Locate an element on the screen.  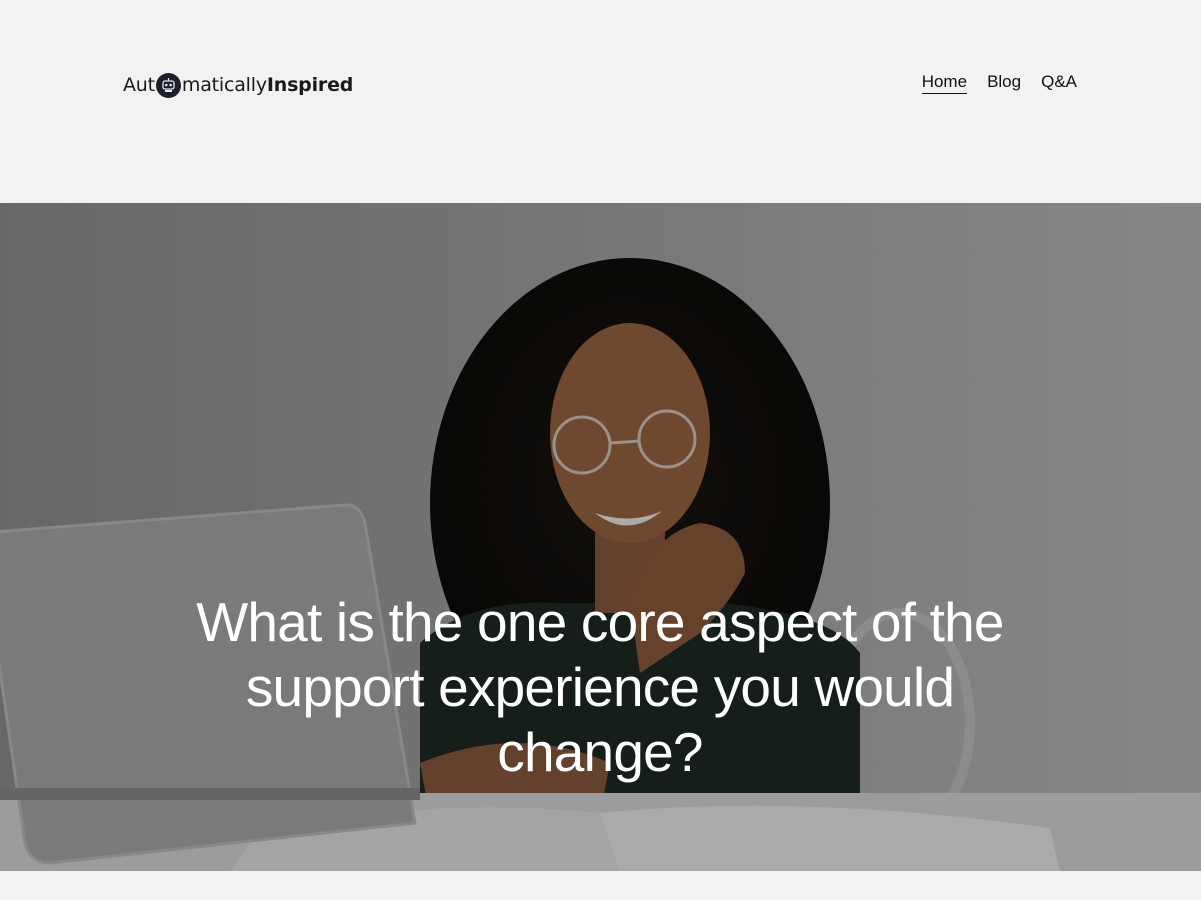
site-logo: Aut matically Inspired is located at coordinates (238, 85).